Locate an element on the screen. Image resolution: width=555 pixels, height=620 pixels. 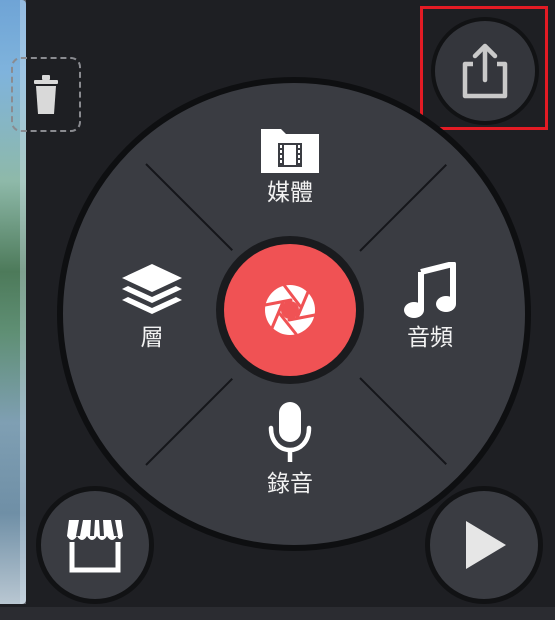
media-label: 媒體 is located at coordinates (290, 193).